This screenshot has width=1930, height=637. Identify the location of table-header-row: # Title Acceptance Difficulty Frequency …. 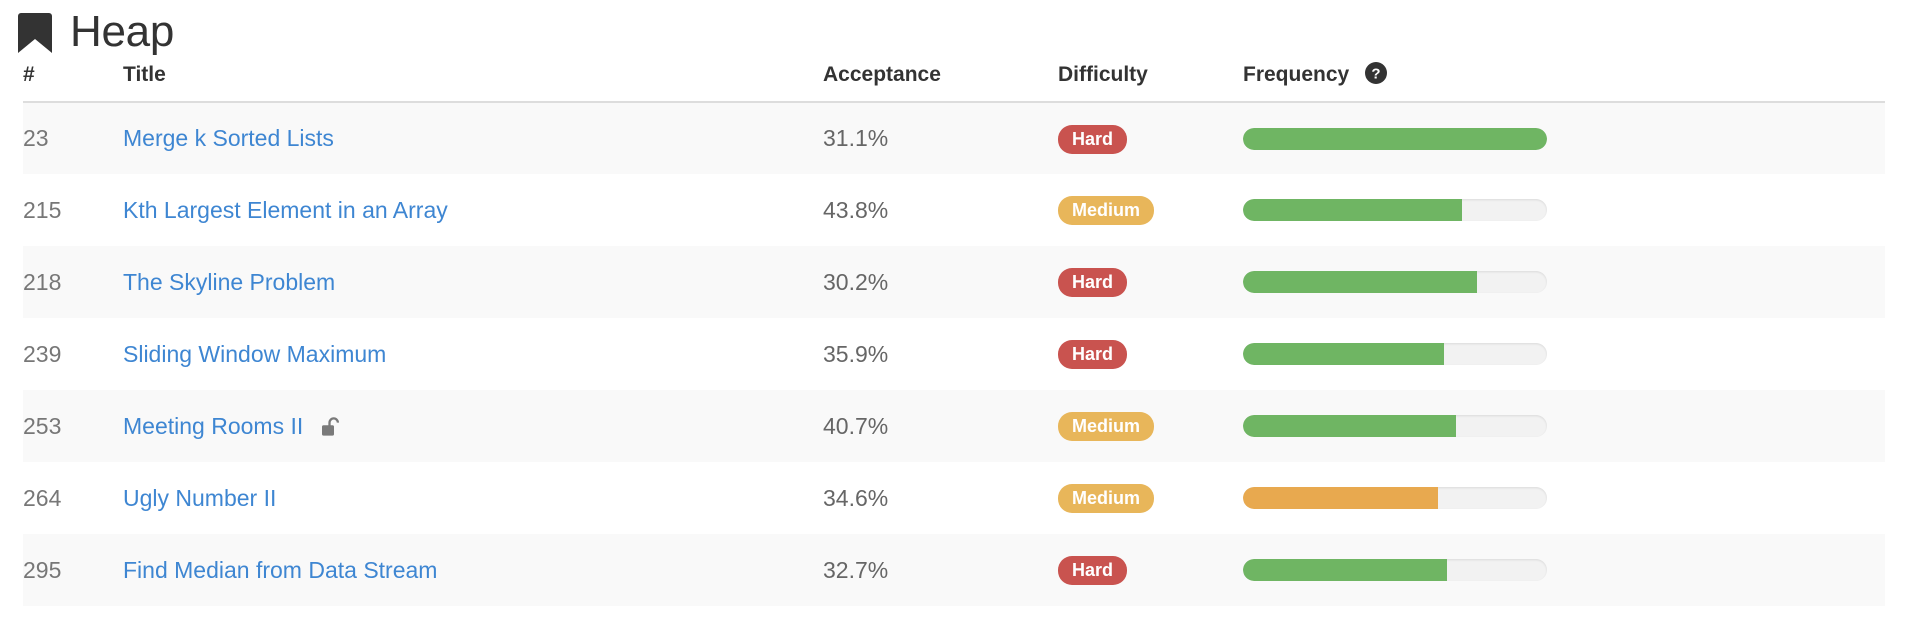
(954, 79).